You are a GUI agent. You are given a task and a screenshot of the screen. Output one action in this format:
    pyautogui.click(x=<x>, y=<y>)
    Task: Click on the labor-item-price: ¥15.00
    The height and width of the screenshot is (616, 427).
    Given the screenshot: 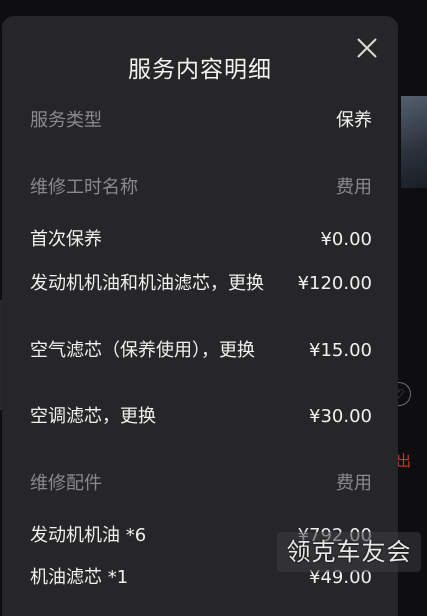 What is the action you would take?
    pyautogui.click(x=340, y=350)
    